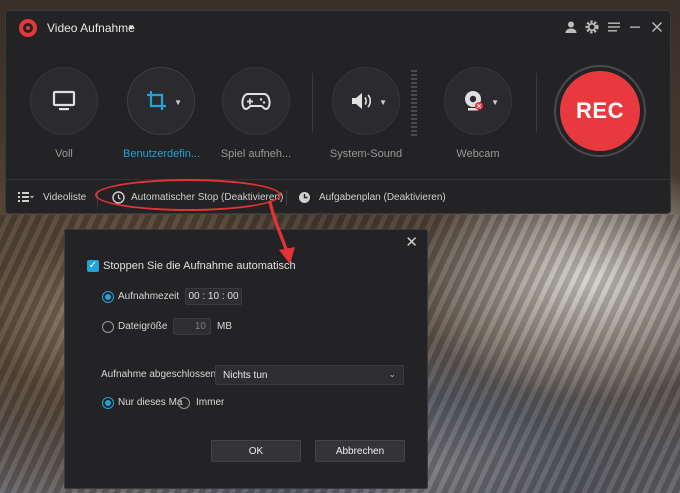  Describe the element at coordinates (362, 101) in the screenshot. I see `speaker-icon` at that location.